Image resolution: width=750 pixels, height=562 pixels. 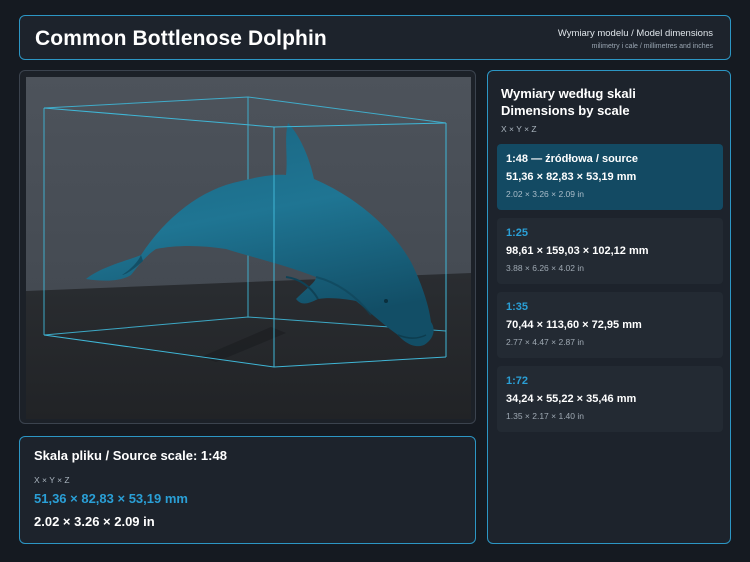 What do you see at coordinates (571, 177) in the screenshot?
I see `scale-dimensions-mm: 51,36 × 82,83 × 53,19 mm` at bounding box center [571, 177].